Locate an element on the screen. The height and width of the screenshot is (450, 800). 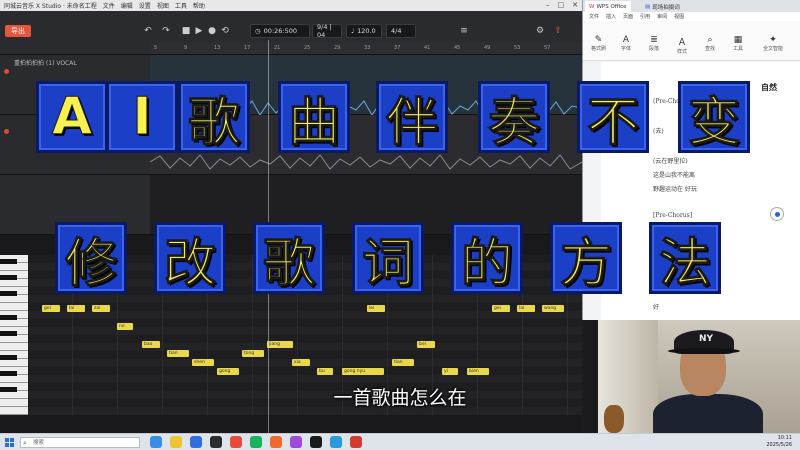
edge-icon is located at coordinates (156, 442).